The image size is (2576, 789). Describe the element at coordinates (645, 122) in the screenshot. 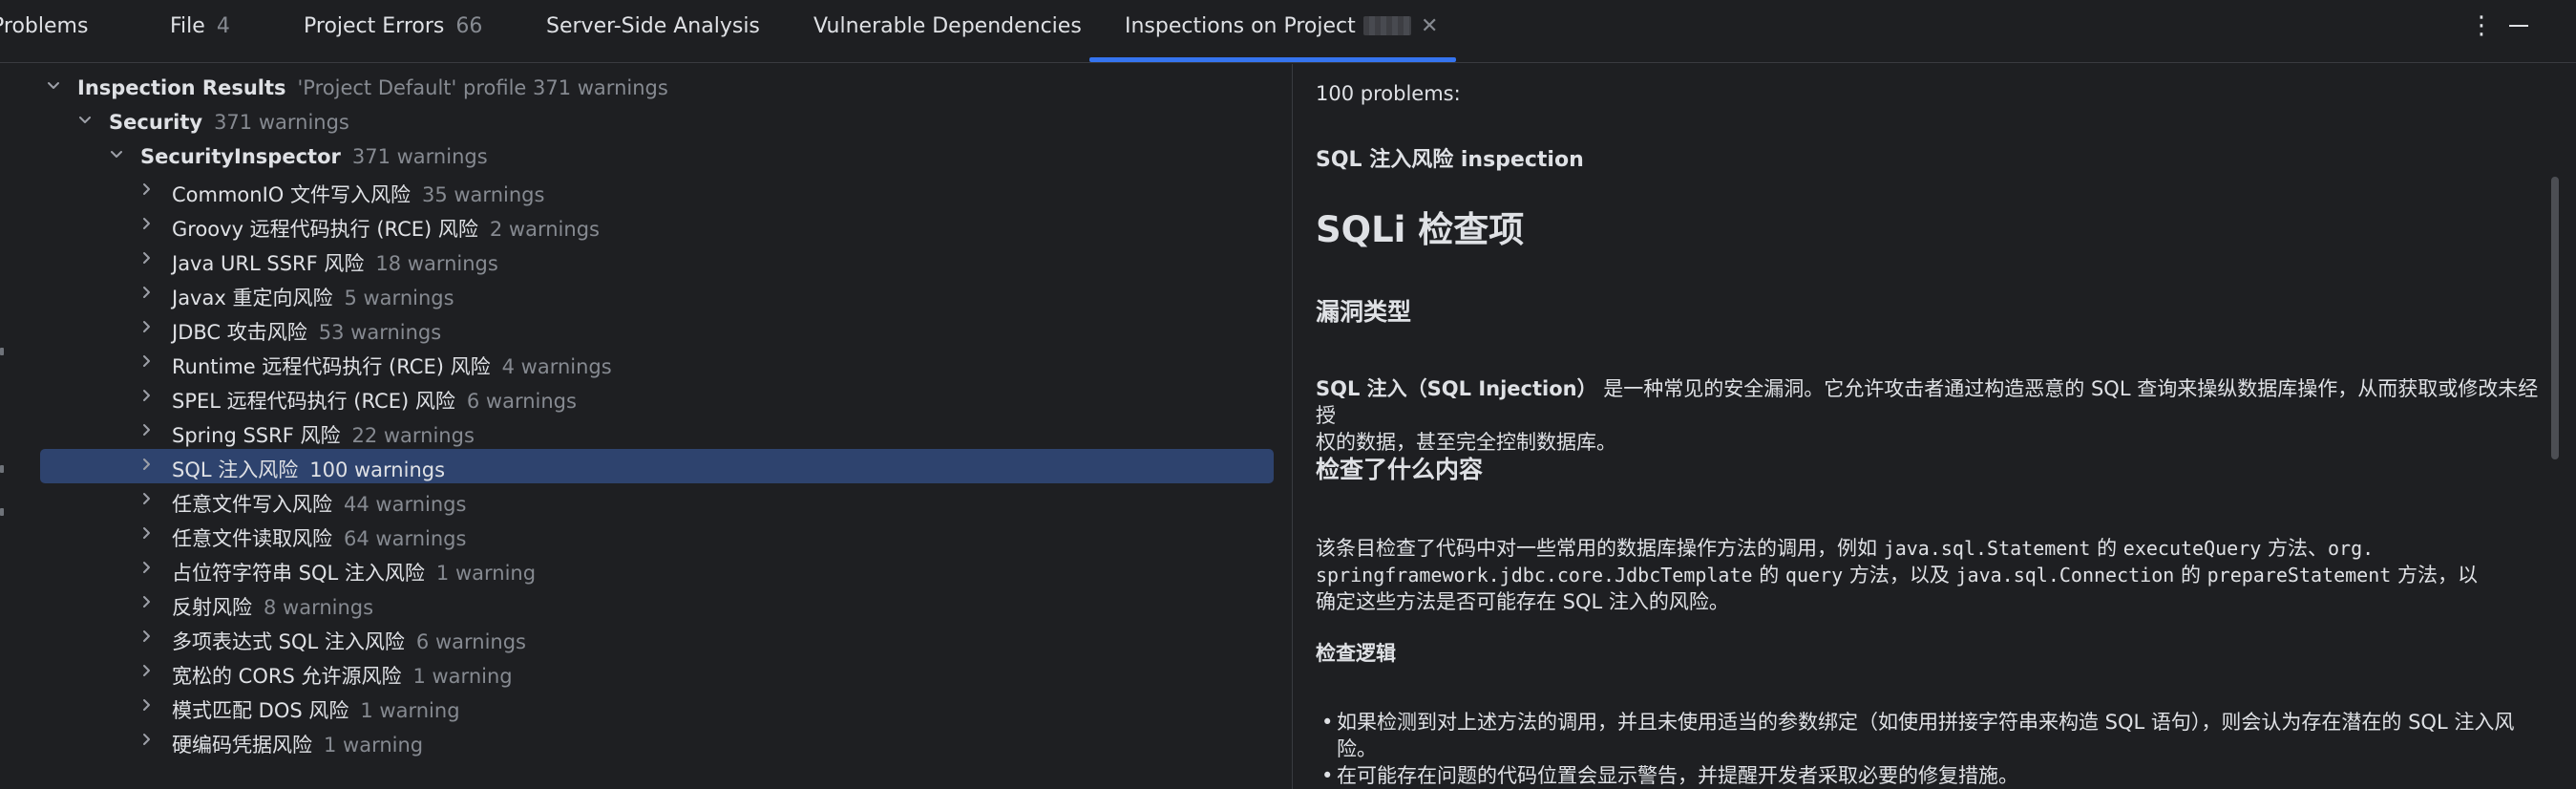

I see `tree-node-security: Security 371 warnings` at that location.